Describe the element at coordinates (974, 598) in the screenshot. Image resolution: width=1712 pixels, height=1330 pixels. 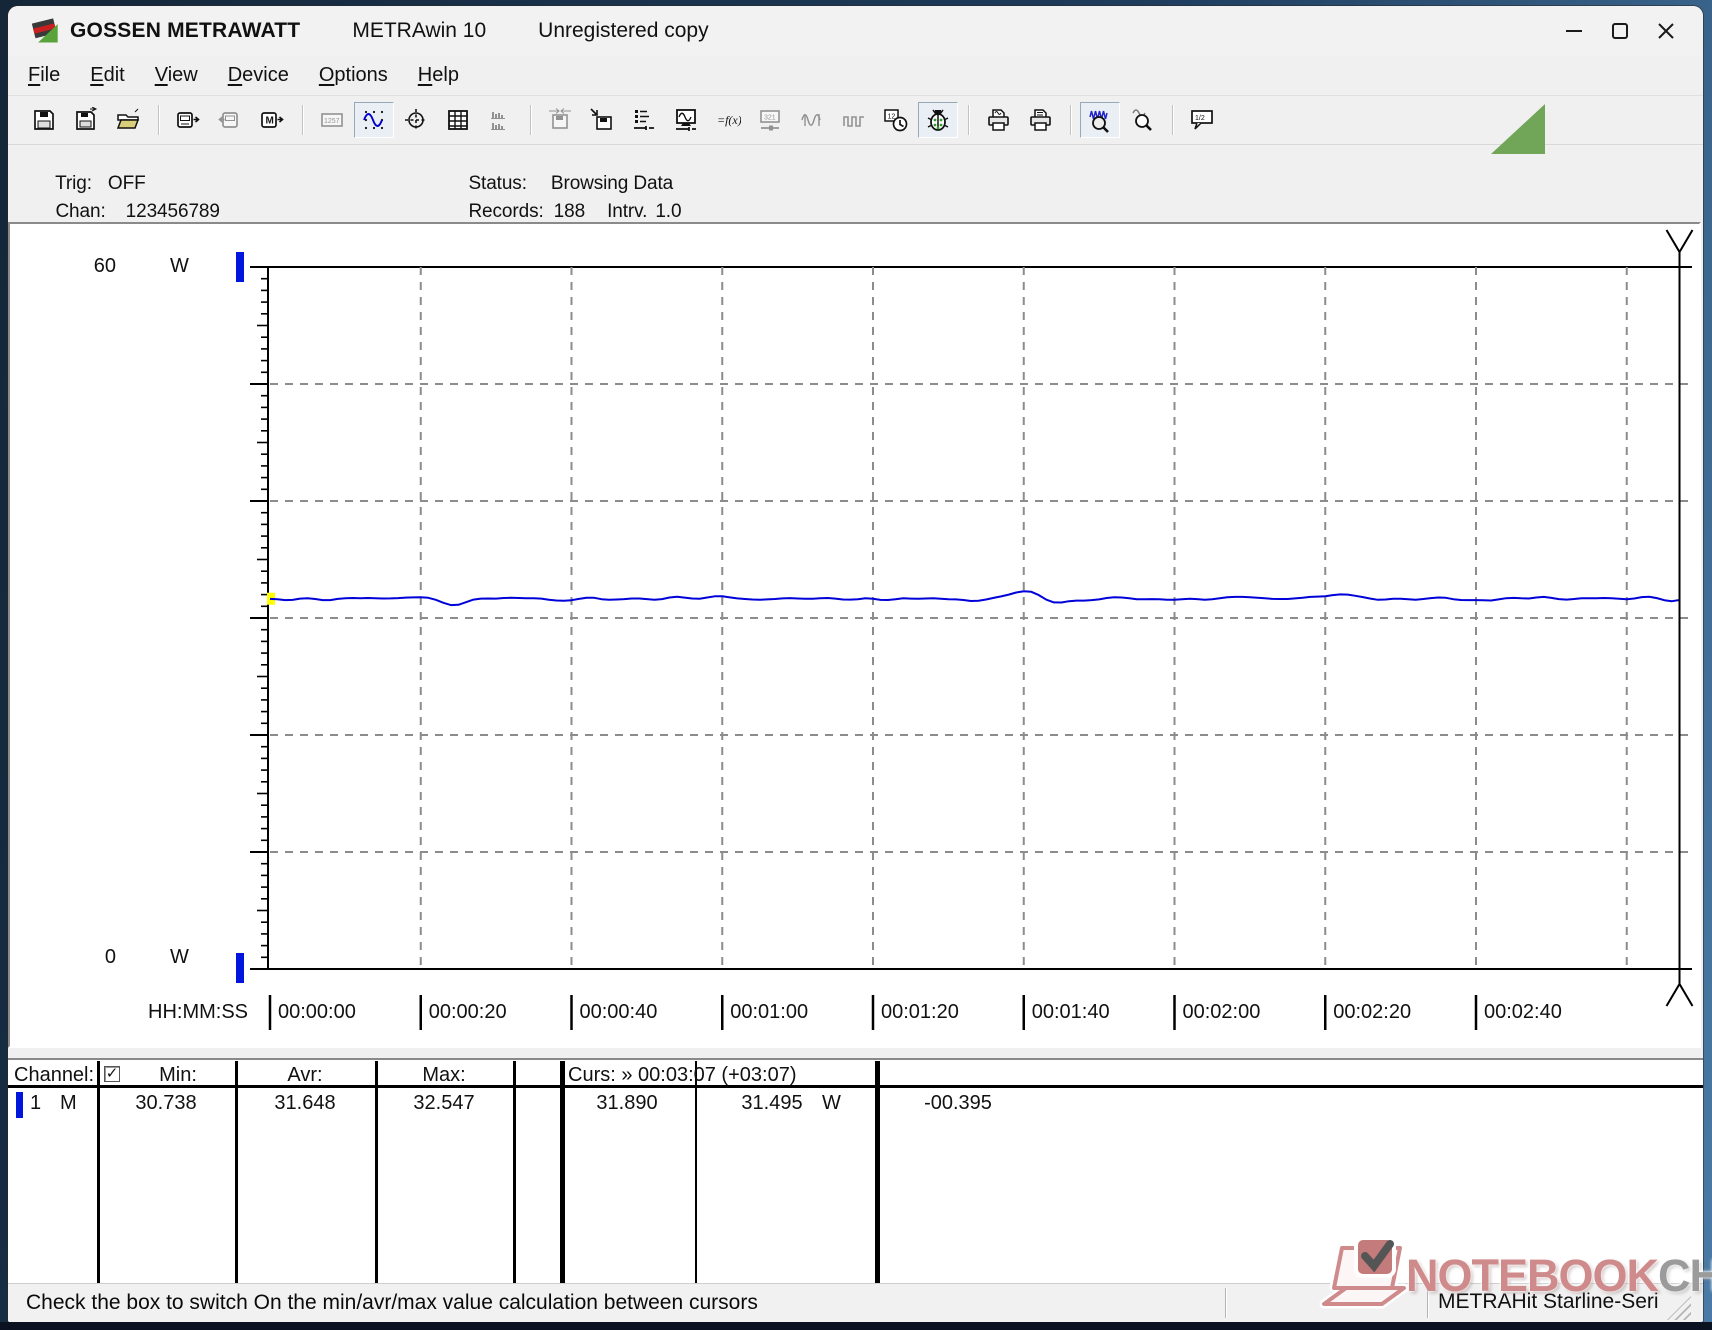
I see `power-data-line` at that location.